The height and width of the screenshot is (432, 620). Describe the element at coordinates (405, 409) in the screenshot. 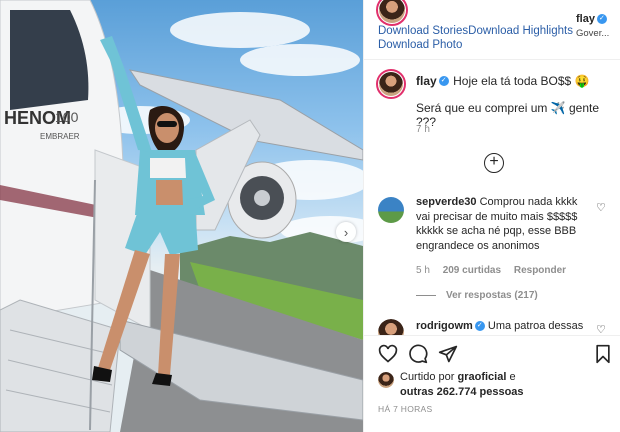

I see `post-timestamp: HÁ 7 HORAS` at that location.